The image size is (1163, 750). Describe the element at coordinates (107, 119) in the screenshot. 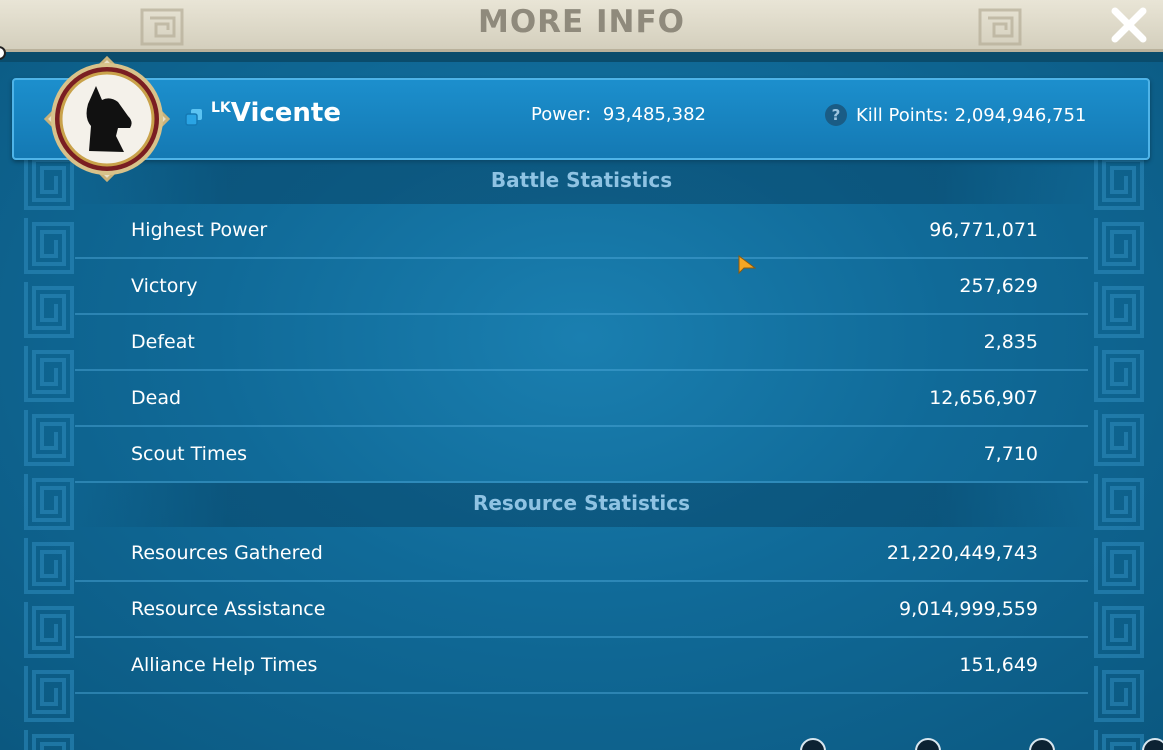

I see `dog-avatar-icon` at that location.